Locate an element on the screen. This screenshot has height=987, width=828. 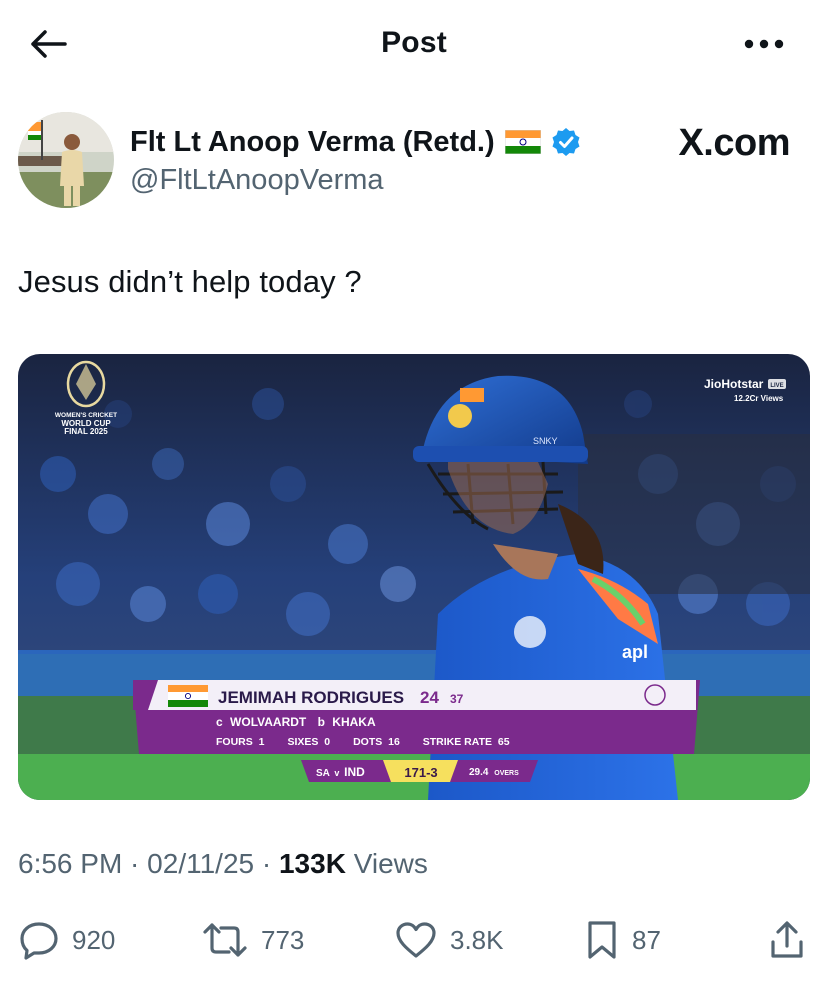
more-horizontal-icon is located at coordinates (764, 44).